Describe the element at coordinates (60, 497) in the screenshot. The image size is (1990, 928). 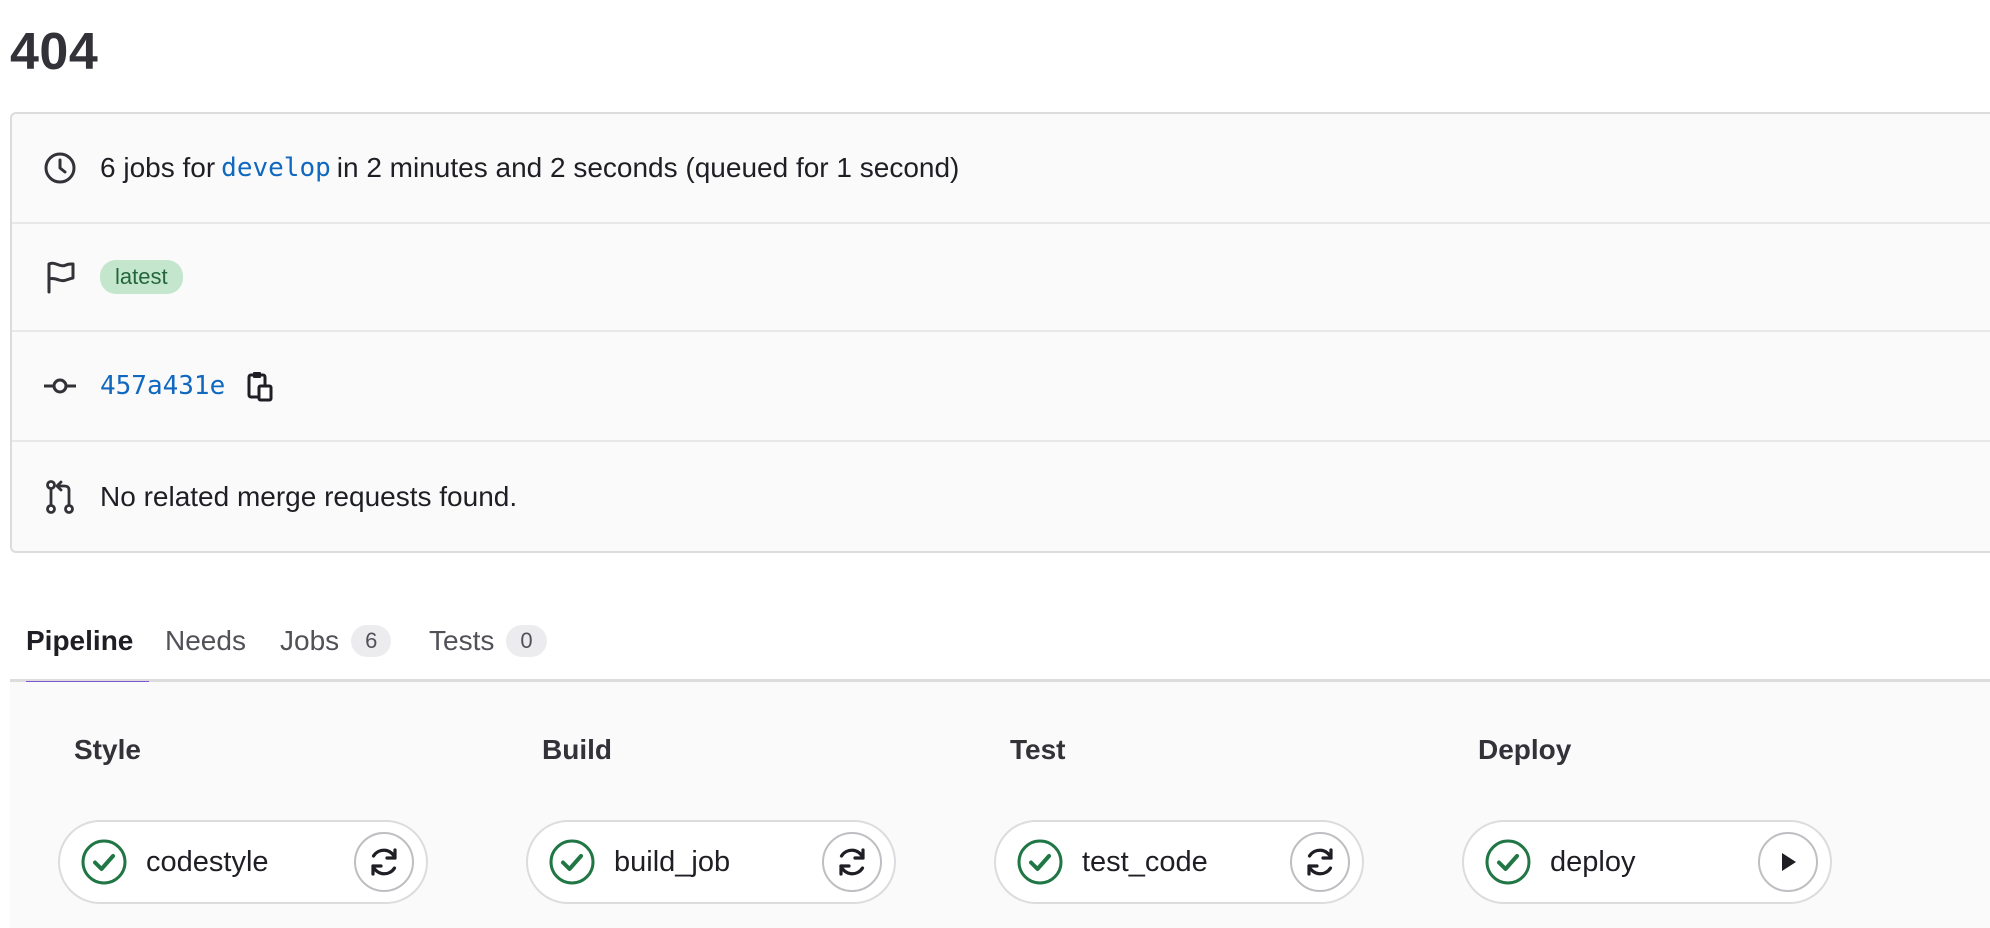
I see `merge-request-icon` at that location.